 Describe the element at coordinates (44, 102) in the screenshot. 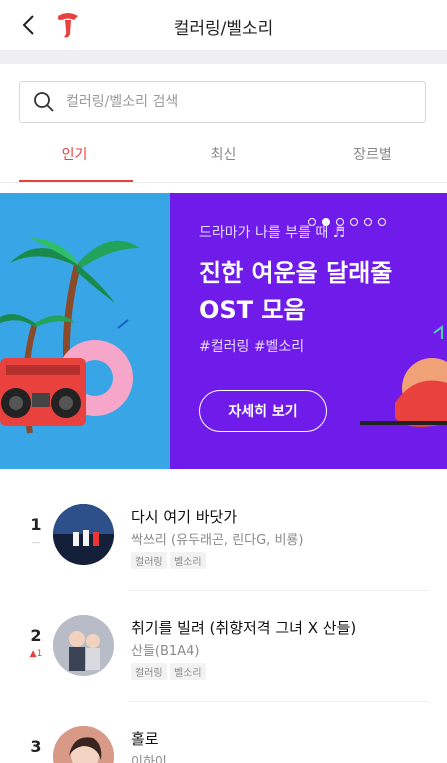

I see `search-icon` at that location.